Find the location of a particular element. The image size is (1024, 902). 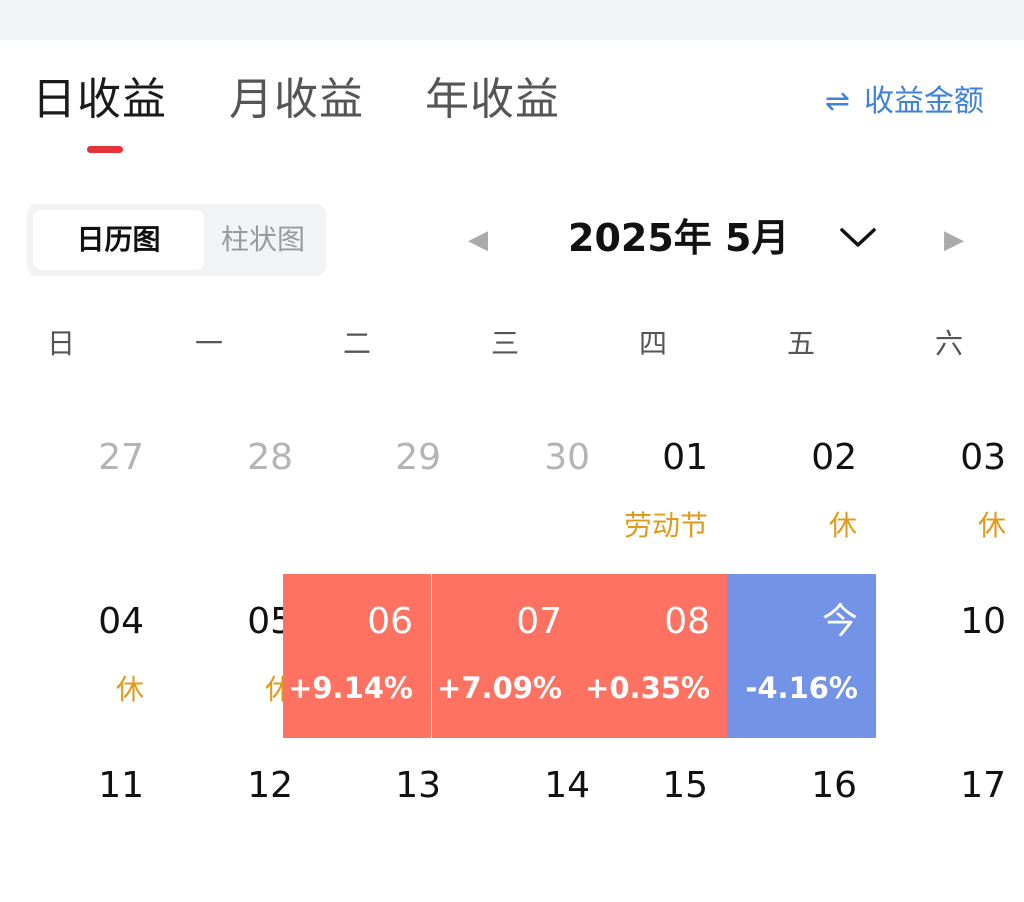

weekday-label: 五 is located at coordinates (800, 343).